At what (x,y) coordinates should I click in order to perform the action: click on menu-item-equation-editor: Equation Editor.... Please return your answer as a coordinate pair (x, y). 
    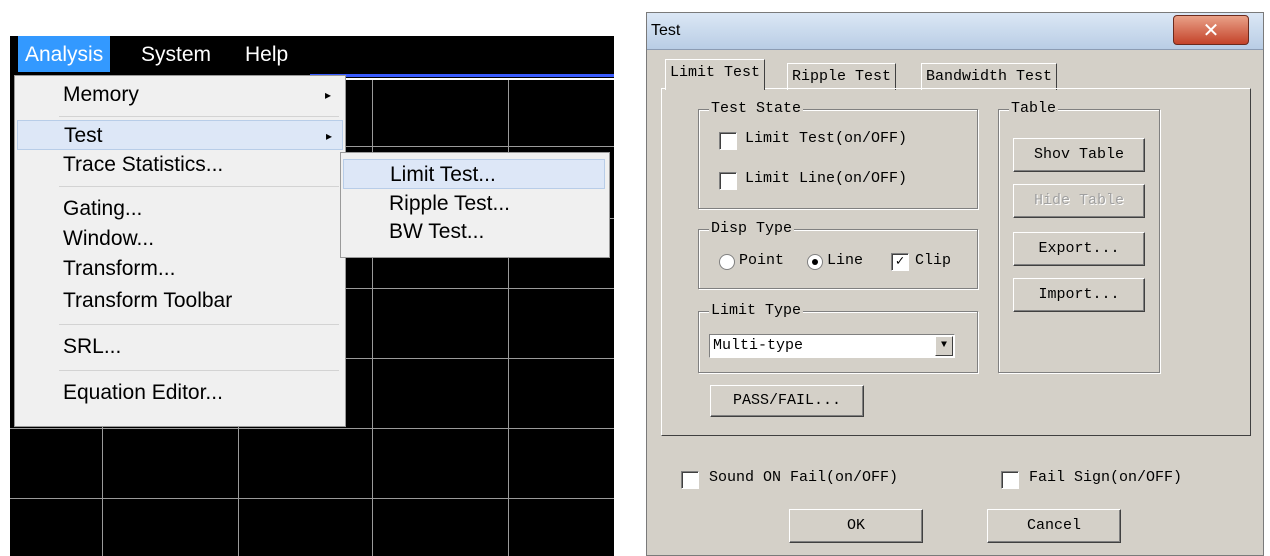
    Looking at the image, I should click on (180, 393).